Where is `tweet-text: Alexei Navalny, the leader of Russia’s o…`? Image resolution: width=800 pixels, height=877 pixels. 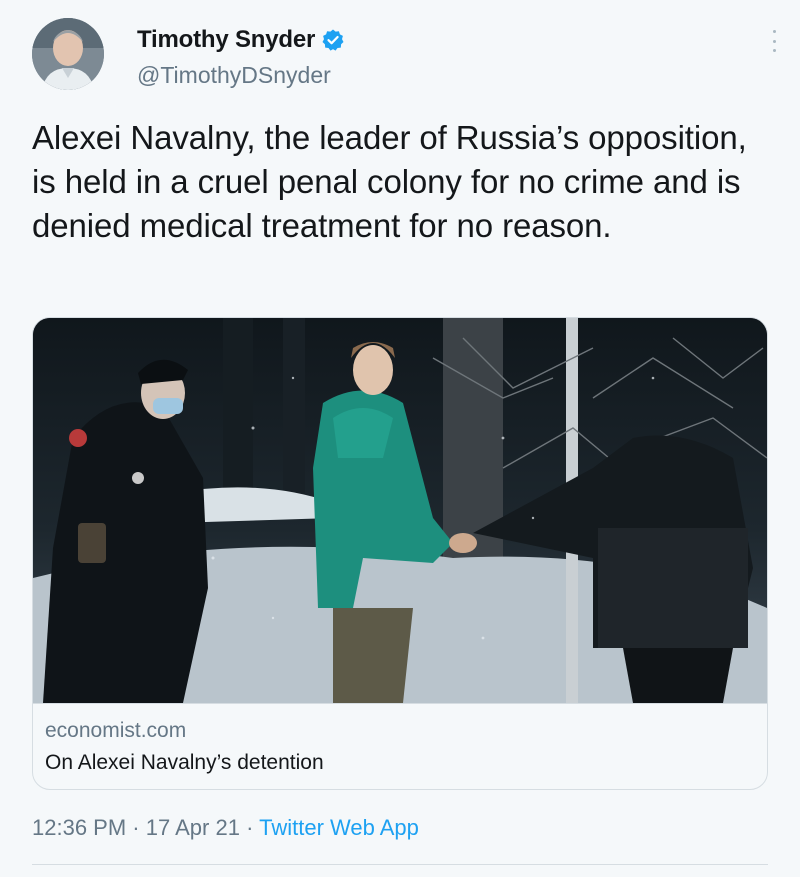
tweet-text: Alexei Navalny, the leader of Russia’s o… is located at coordinates (389, 181).